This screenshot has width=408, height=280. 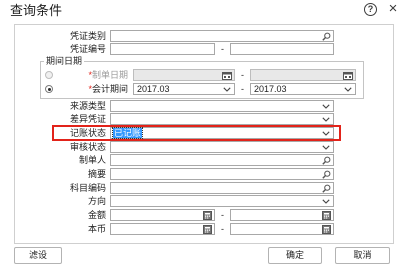 I want to click on creator-label: 制单人, so click(x=92, y=160).